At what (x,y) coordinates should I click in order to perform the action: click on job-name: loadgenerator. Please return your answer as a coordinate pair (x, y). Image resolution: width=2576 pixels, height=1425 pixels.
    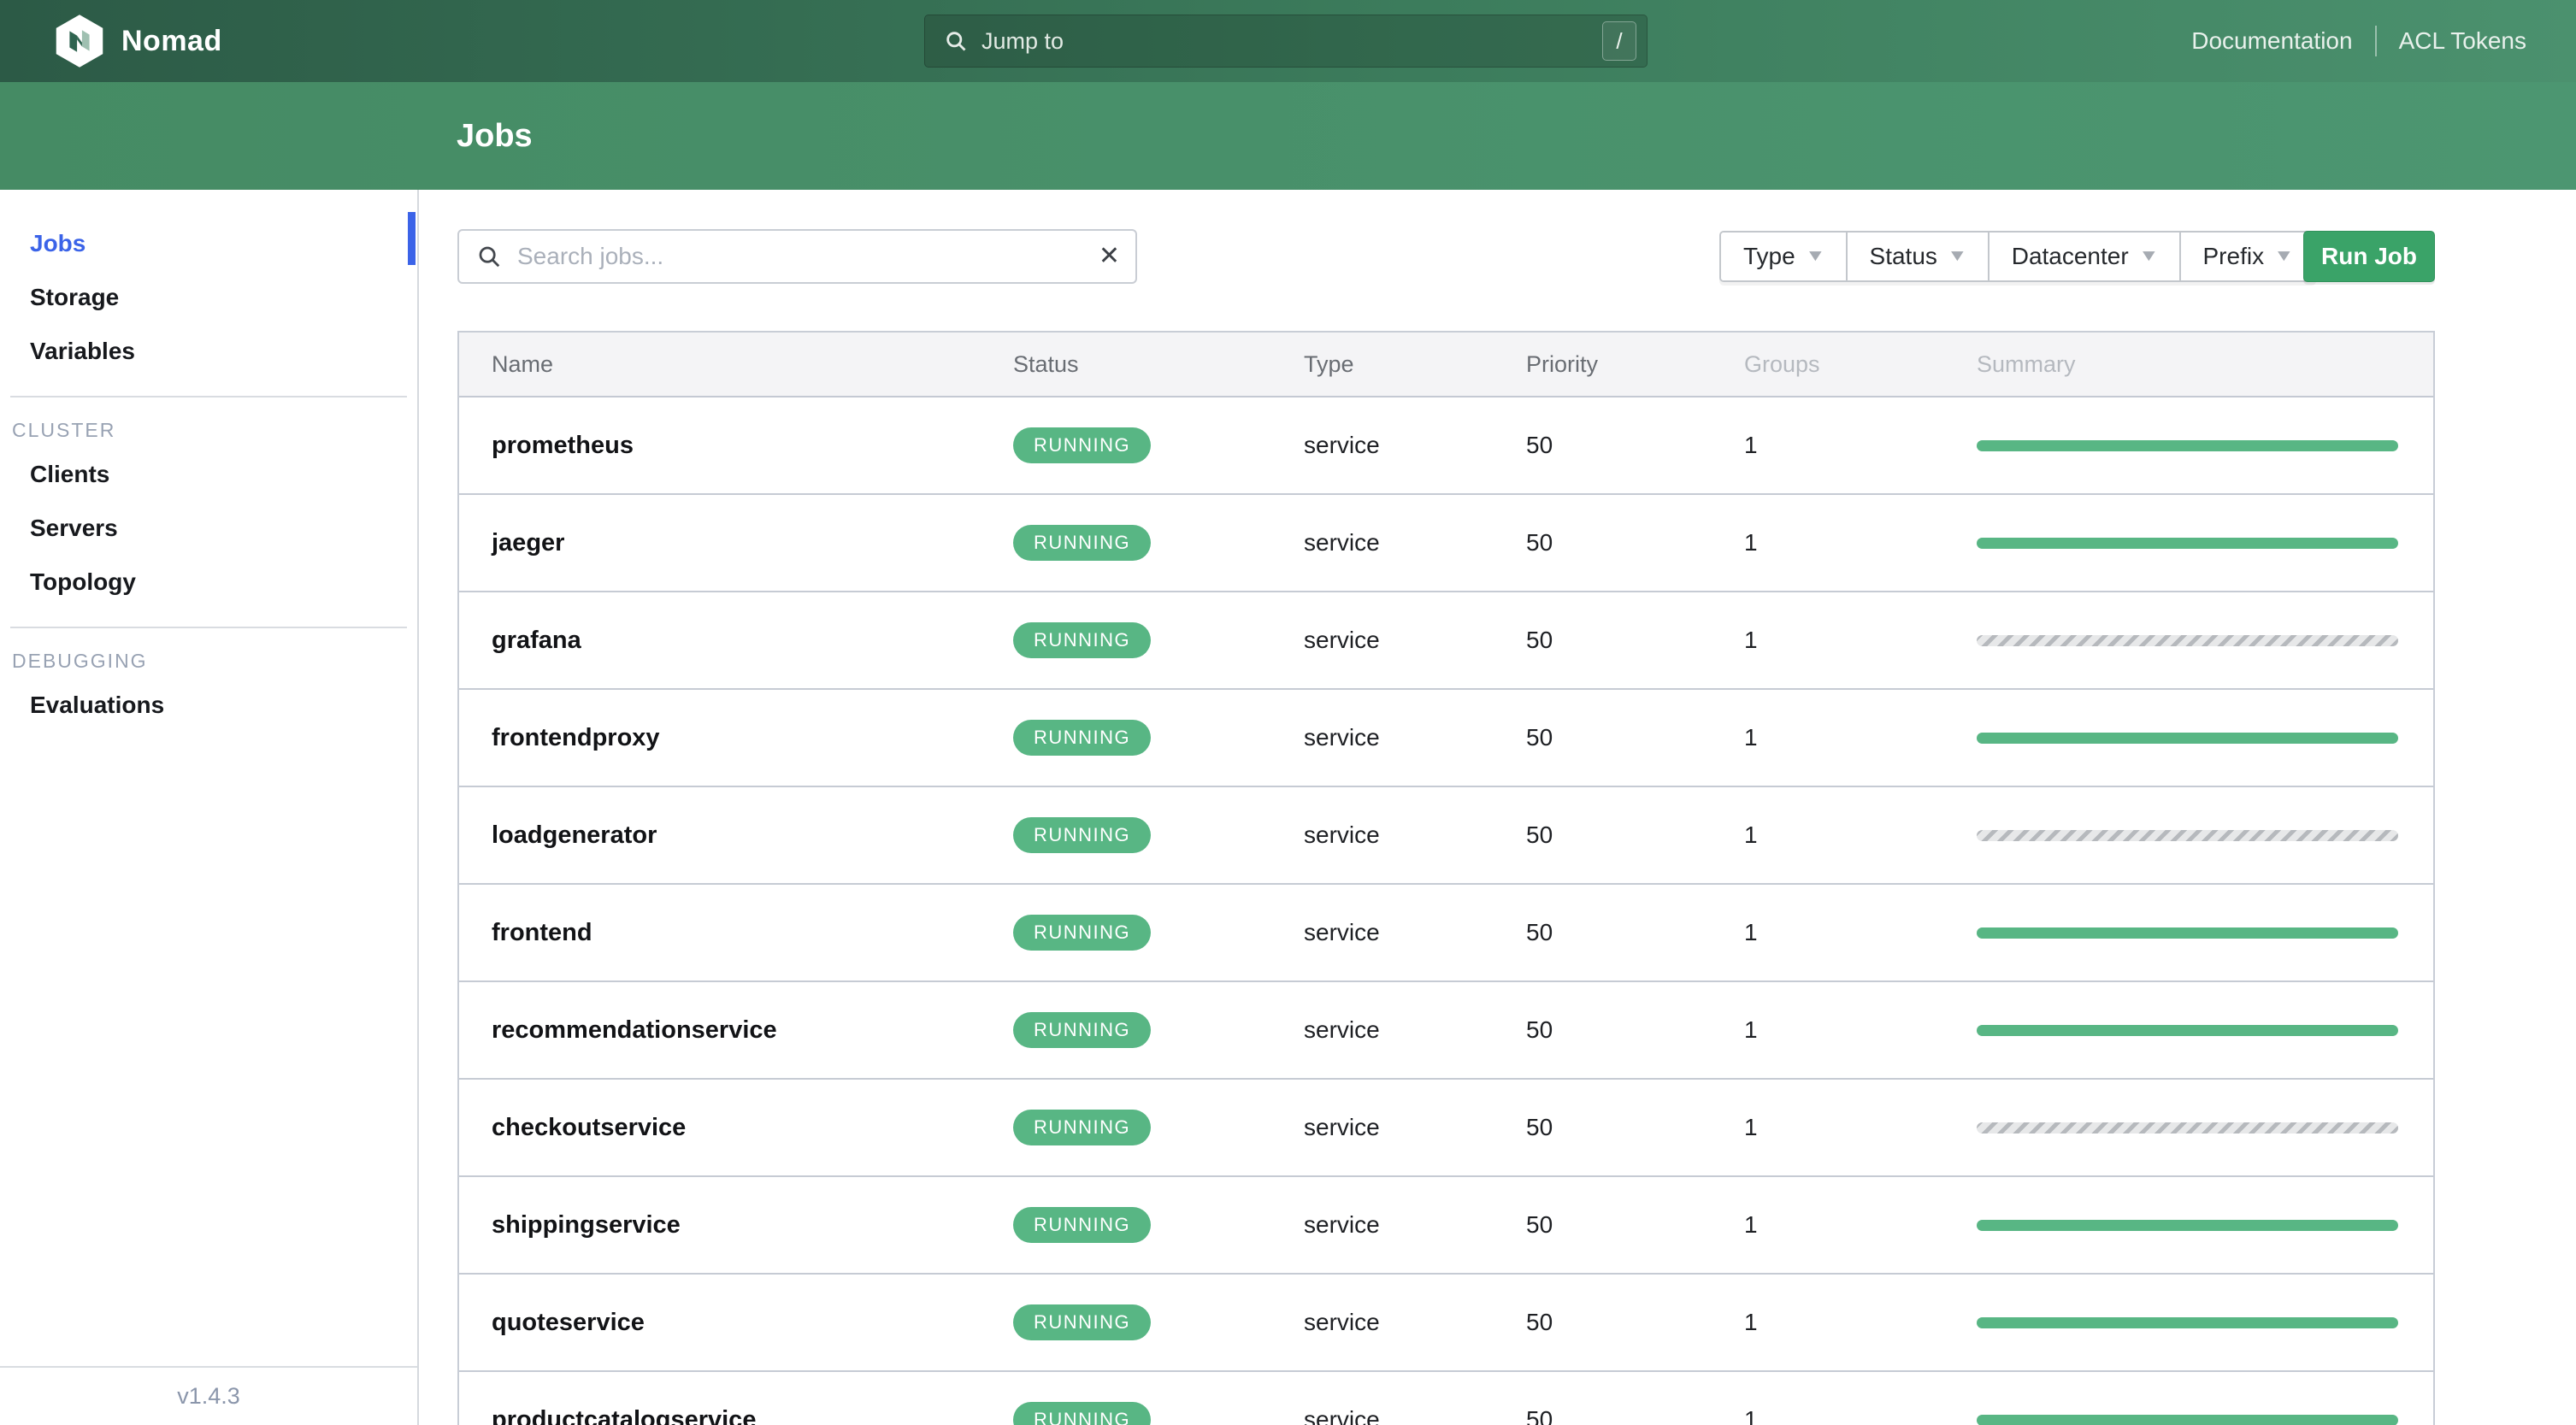
    Looking at the image, I should click on (736, 835).